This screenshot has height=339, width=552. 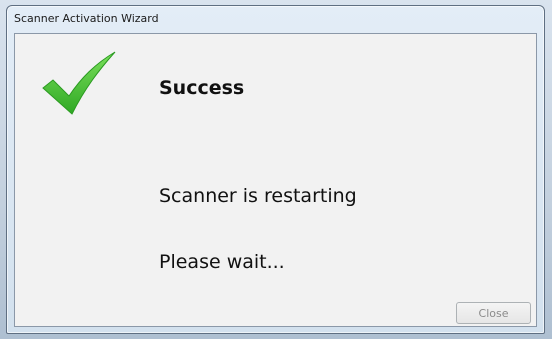 I want to click on page-title: Success, so click(x=202, y=88).